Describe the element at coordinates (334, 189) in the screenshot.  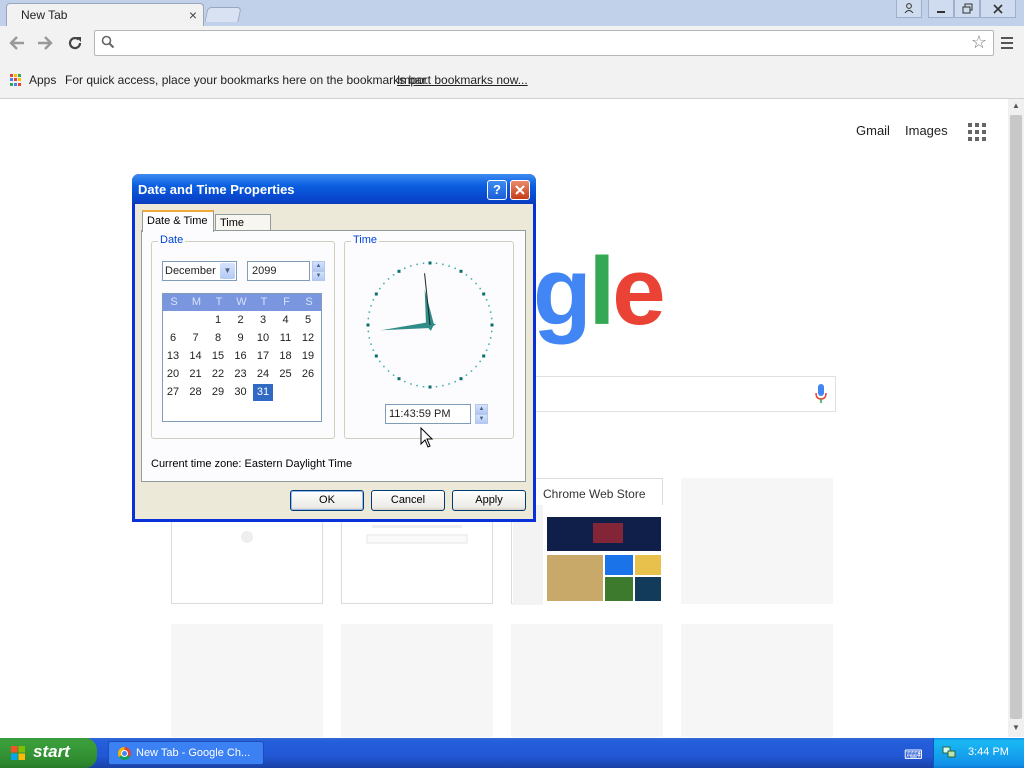
I see `dialog-title-bar: Date and Time Properties ?` at that location.